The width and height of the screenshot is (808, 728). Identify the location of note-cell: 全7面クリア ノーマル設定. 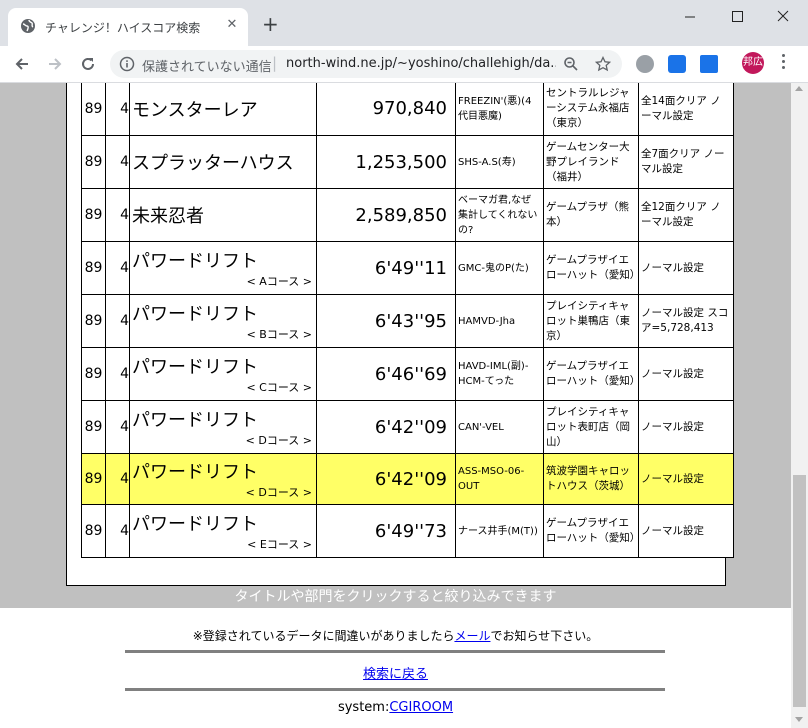
(686, 162).